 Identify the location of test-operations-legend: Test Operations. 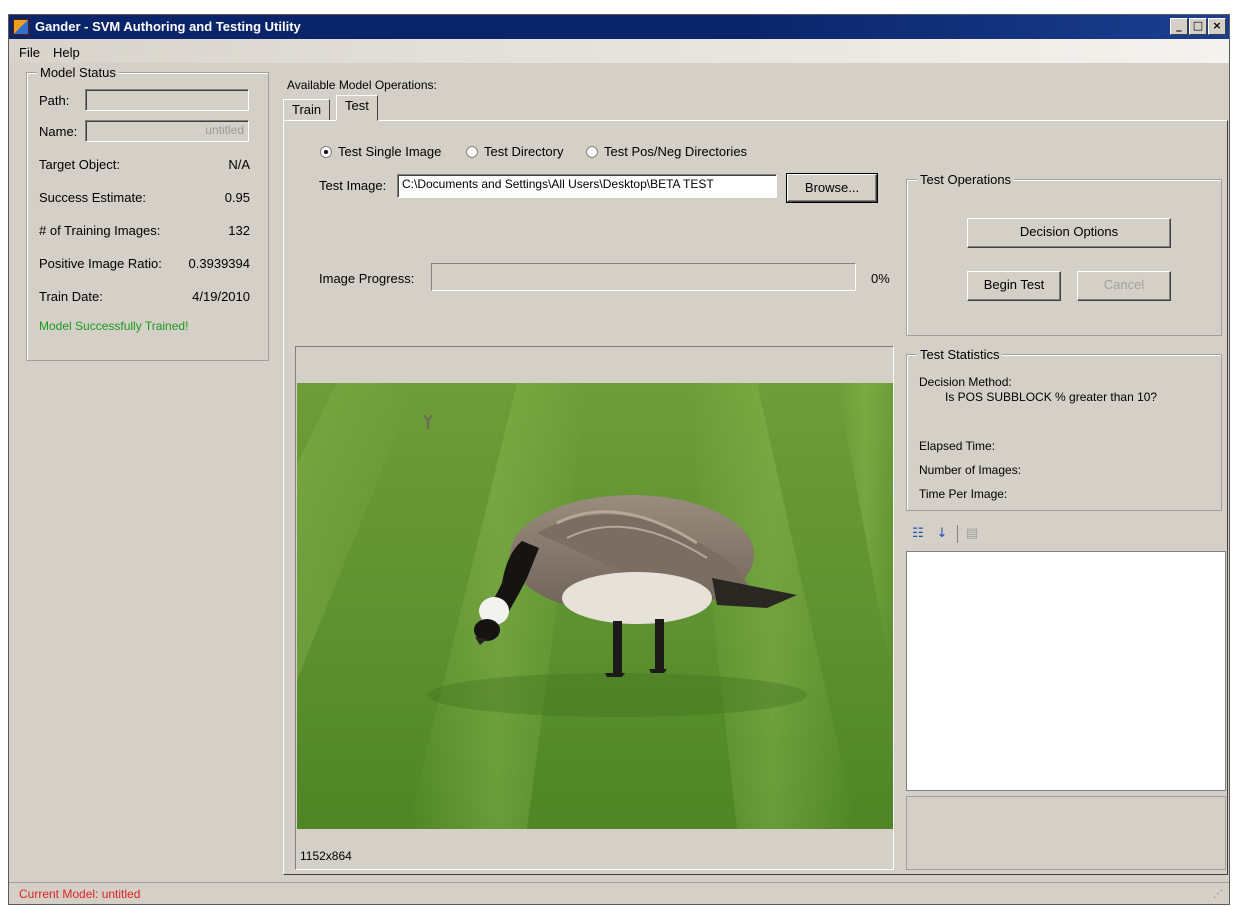
(966, 179).